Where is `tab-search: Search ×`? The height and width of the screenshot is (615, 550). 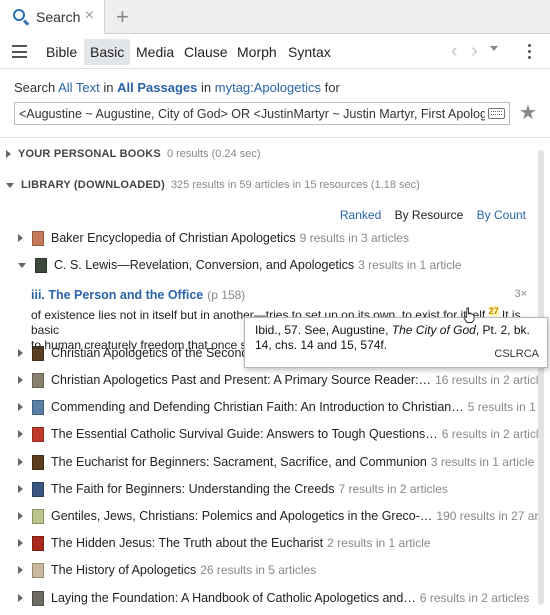 tab-search: Search × is located at coordinates (52, 17).